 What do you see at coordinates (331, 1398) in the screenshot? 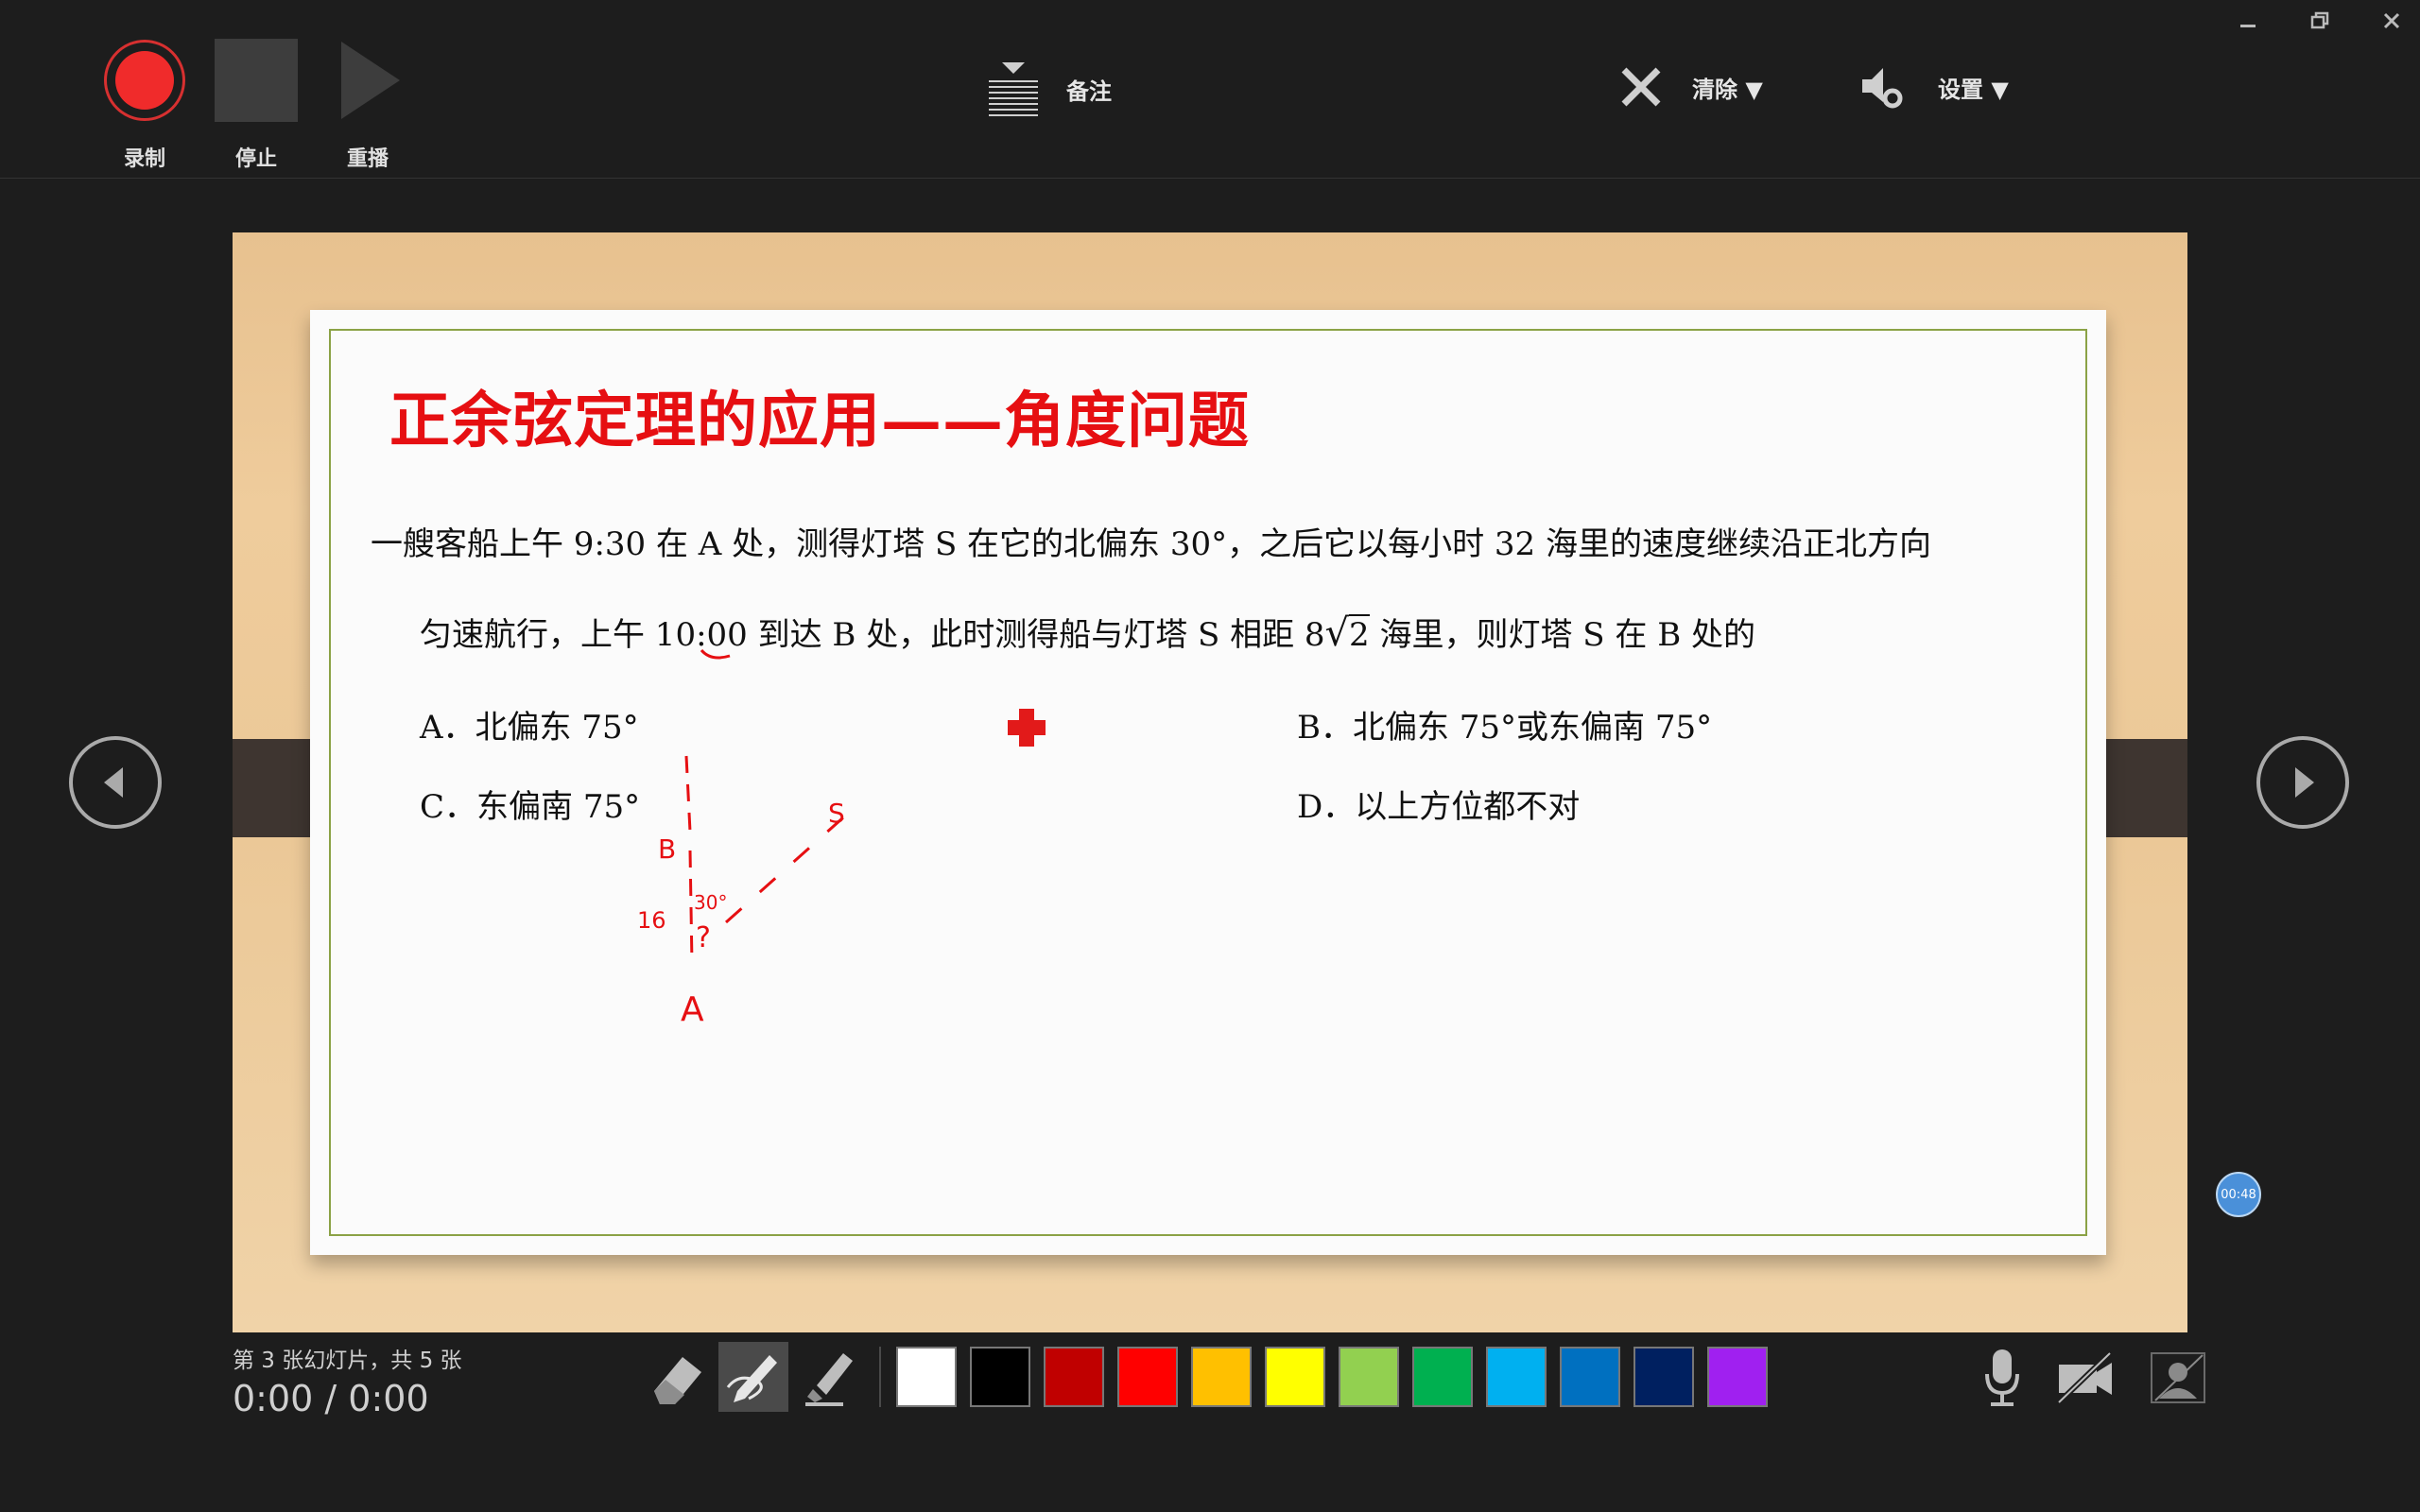
I see `recording-time: 0:00 / 0:00` at bounding box center [331, 1398].